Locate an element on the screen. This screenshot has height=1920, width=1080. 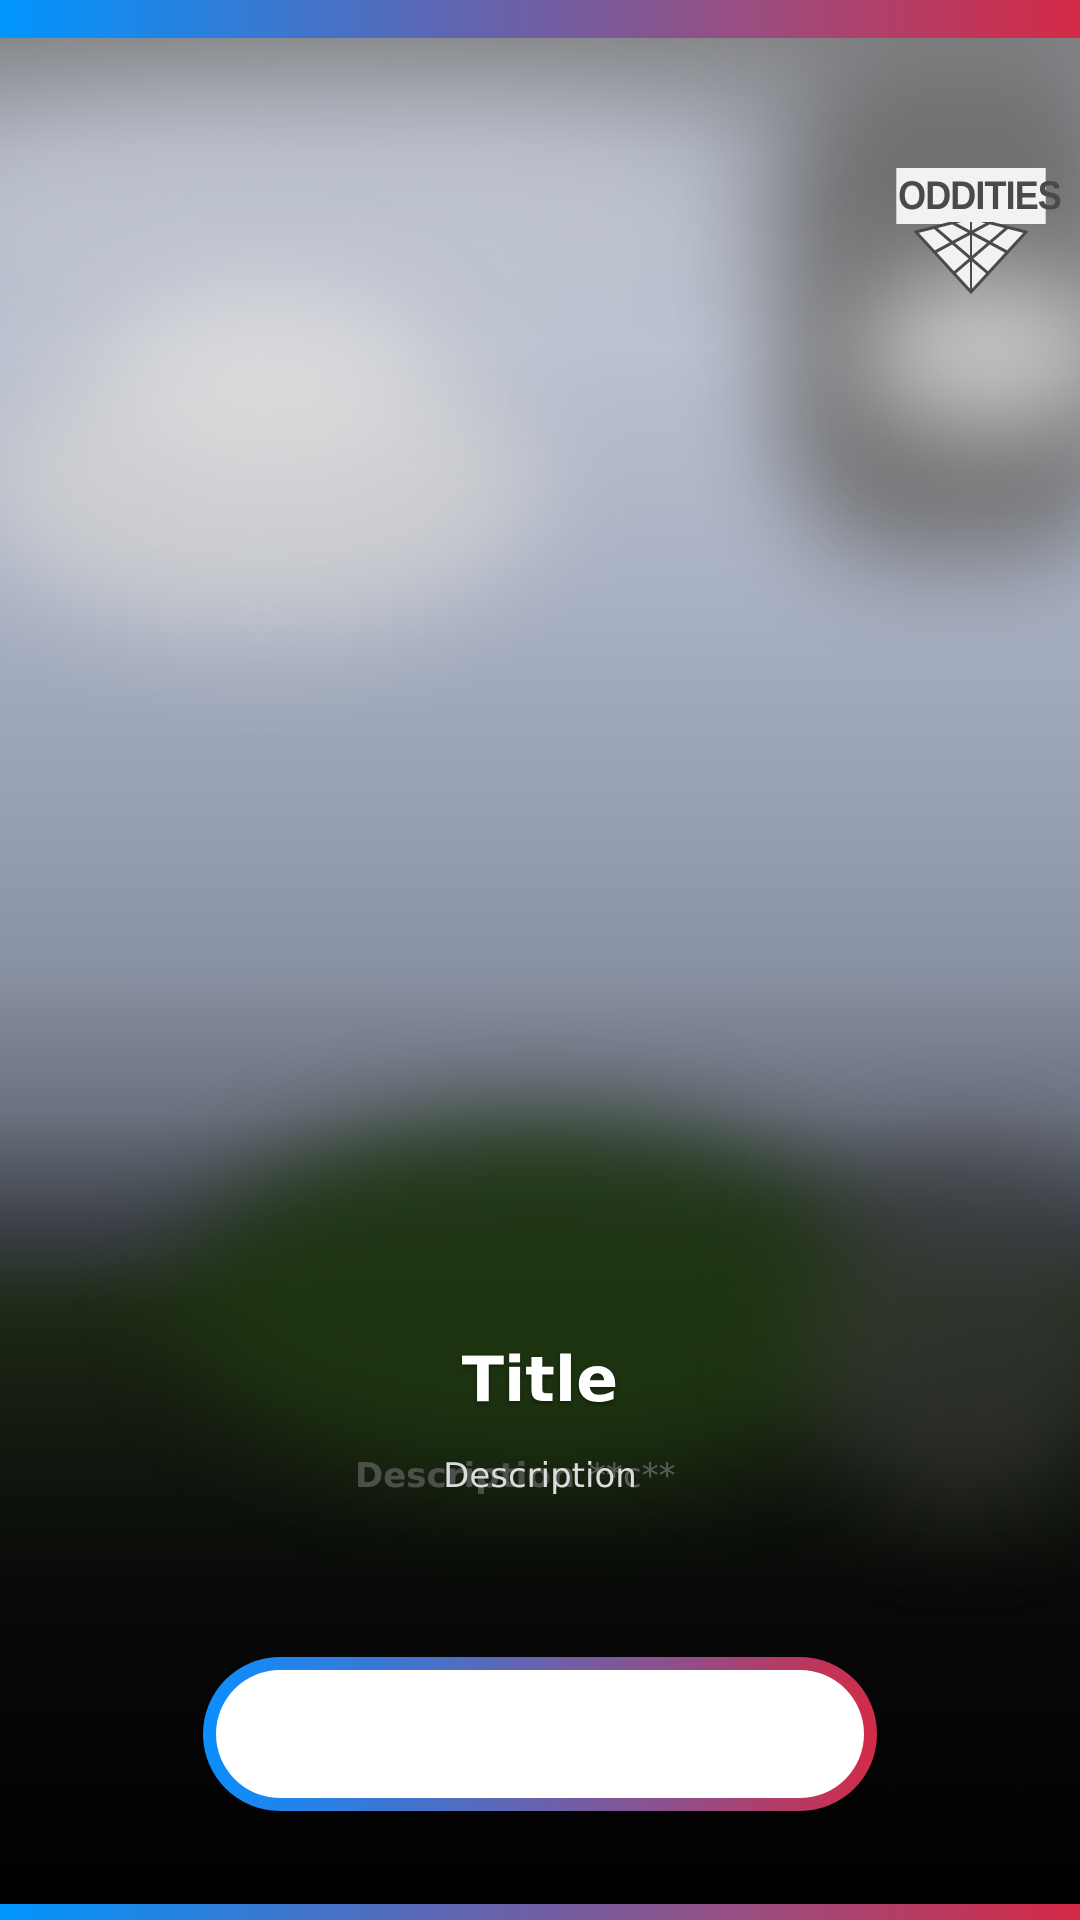
bottom-gradient-bar is located at coordinates (540, 1912).